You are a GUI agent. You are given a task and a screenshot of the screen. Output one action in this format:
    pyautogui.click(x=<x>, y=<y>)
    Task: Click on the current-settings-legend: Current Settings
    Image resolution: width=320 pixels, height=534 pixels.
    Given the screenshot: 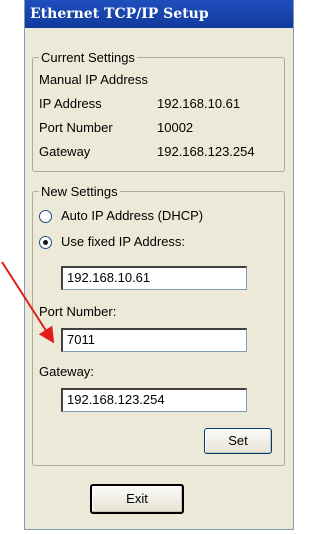 What is the action you would take?
    pyautogui.click(x=88, y=57)
    